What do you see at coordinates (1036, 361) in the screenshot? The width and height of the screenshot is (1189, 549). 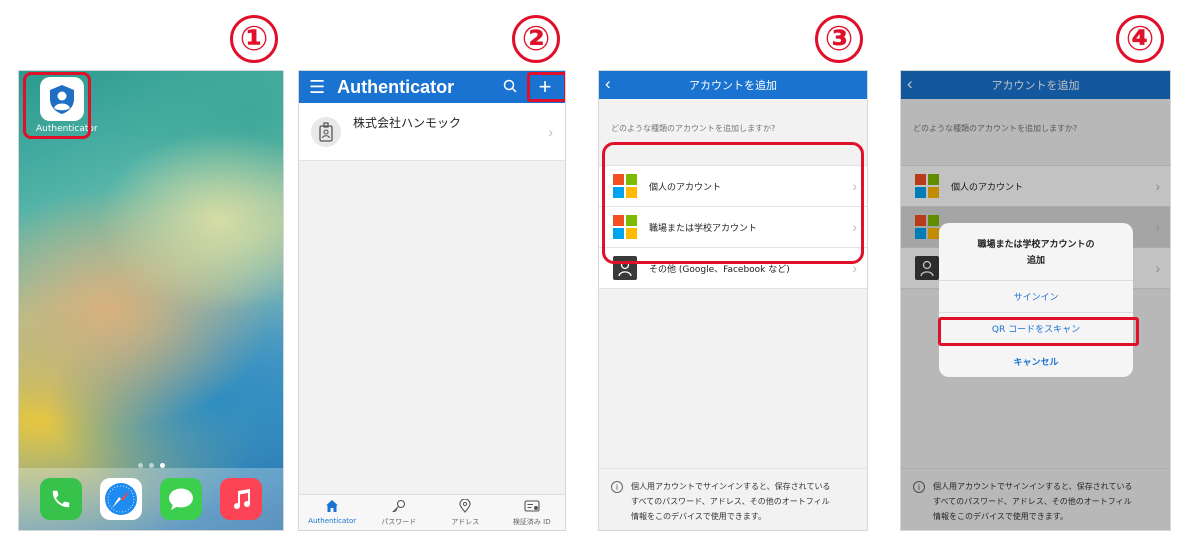 I see `cancel-button: キャンセル` at bounding box center [1036, 361].